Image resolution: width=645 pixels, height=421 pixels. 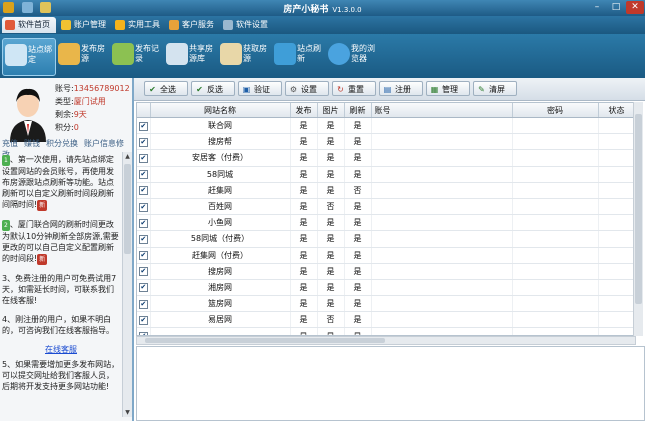 What do you see at coordinates (138, 25) in the screenshot?
I see `tab-tools: 实用工具` at bounding box center [138, 25].